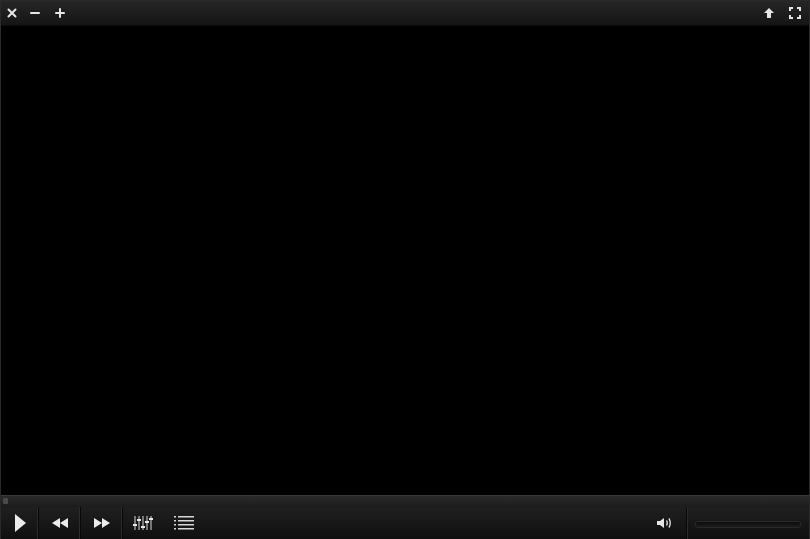 This screenshot has width=810, height=539. I want to click on play-button, so click(20, 523).